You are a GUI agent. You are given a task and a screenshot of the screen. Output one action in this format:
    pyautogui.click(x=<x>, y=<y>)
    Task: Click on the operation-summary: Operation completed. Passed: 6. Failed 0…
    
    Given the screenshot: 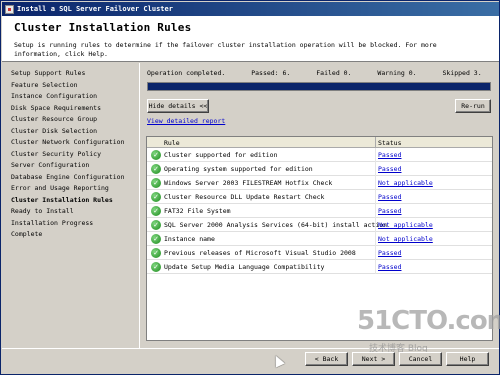 What is the action you would take?
    pyautogui.click(x=323, y=73)
    